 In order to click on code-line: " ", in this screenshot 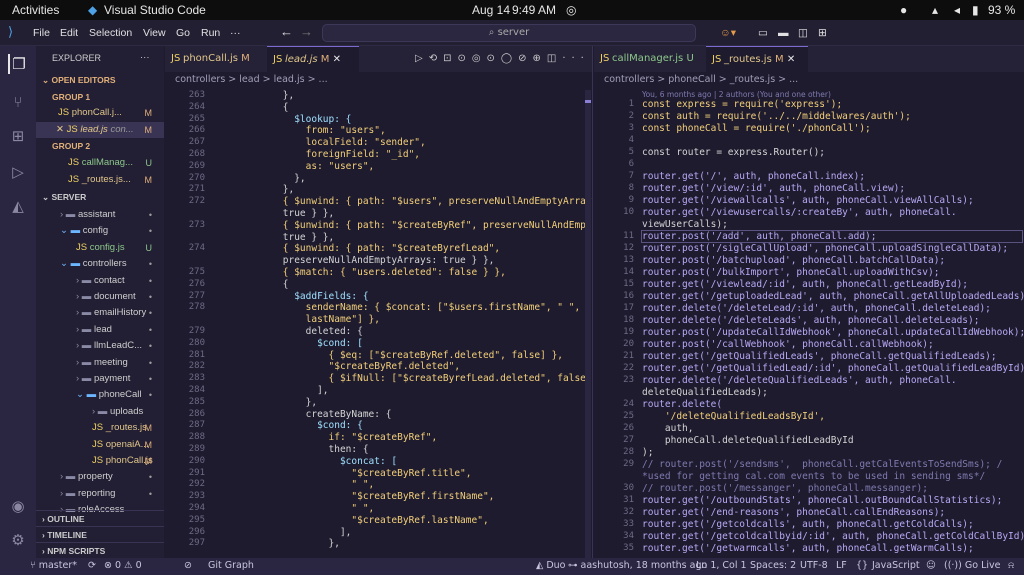, I will do `click(305, 484)`.